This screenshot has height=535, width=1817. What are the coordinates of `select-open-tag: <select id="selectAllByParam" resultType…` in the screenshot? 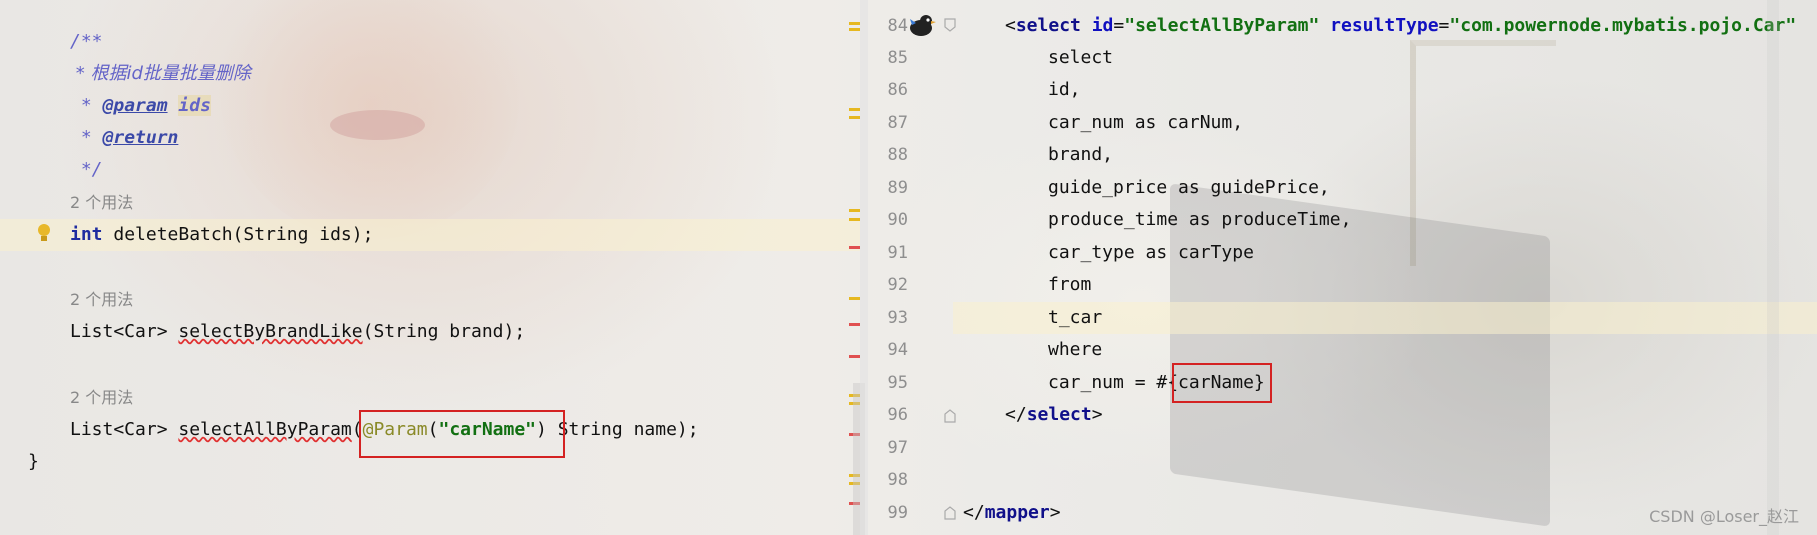 It's located at (1400, 26).